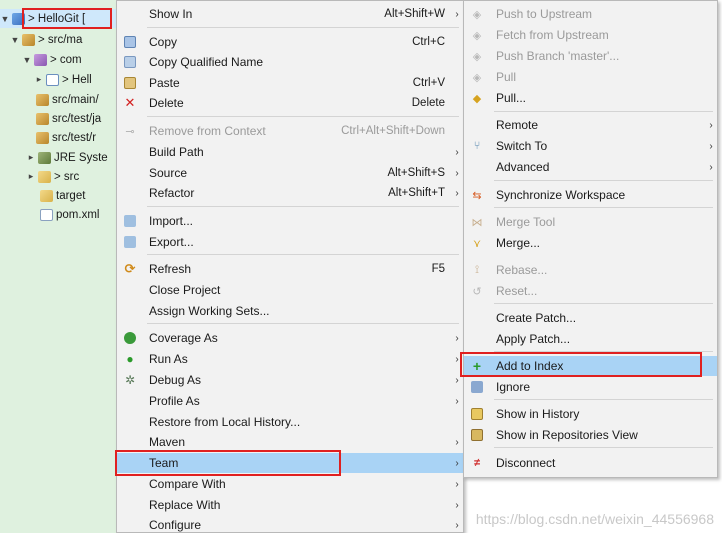  What do you see at coordinates (590, 195) in the screenshot?
I see `menu-item-synchronize-workspace: ⇆ Synchronize Workspace` at bounding box center [590, 195].